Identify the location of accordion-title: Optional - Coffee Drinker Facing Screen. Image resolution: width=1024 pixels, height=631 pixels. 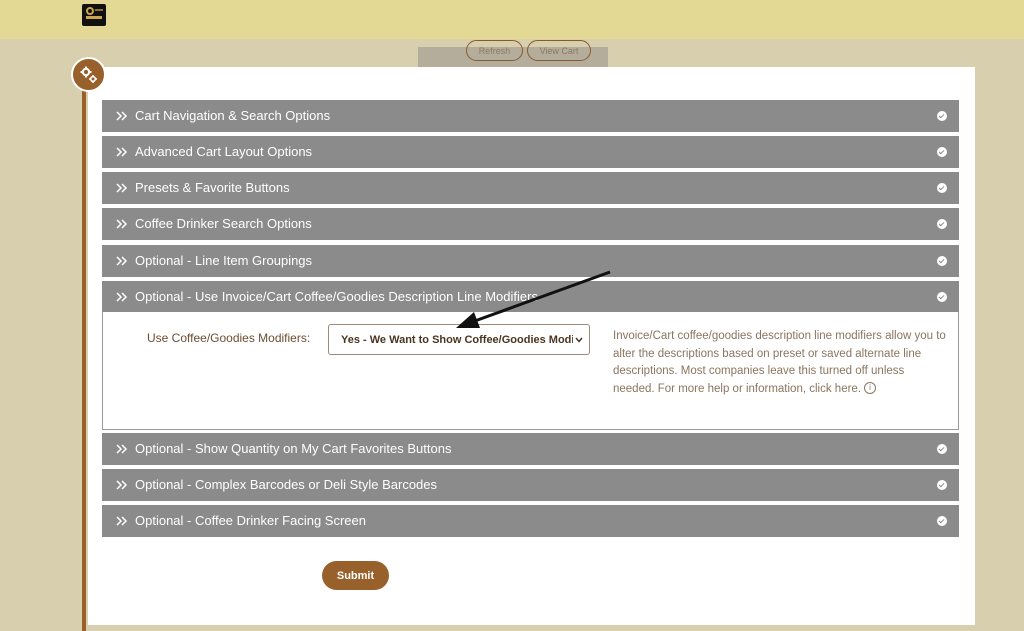
(250, 520).